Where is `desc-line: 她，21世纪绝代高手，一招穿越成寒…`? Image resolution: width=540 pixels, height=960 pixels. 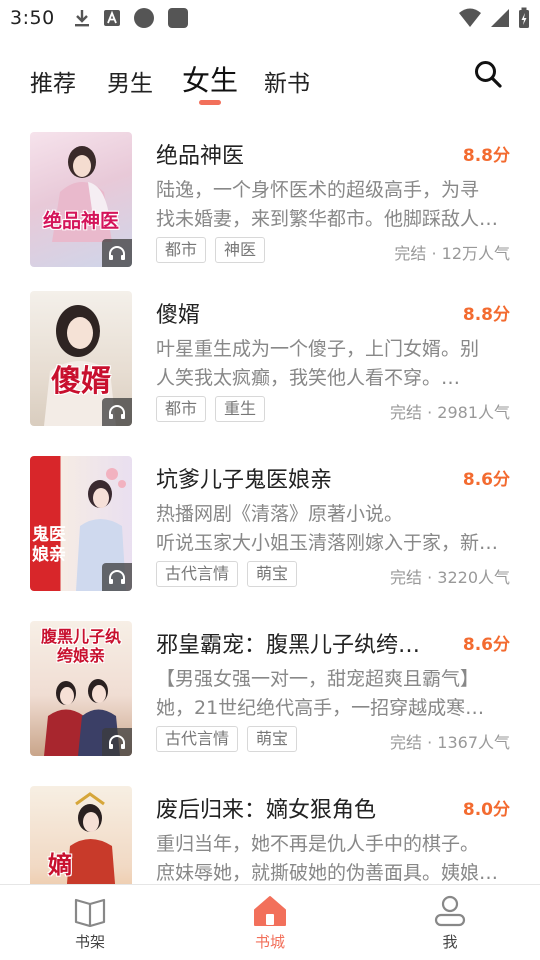 desc-line: 她，21世纪绝代高手，一招穿越成寒… is located at coordinates (320, 708).